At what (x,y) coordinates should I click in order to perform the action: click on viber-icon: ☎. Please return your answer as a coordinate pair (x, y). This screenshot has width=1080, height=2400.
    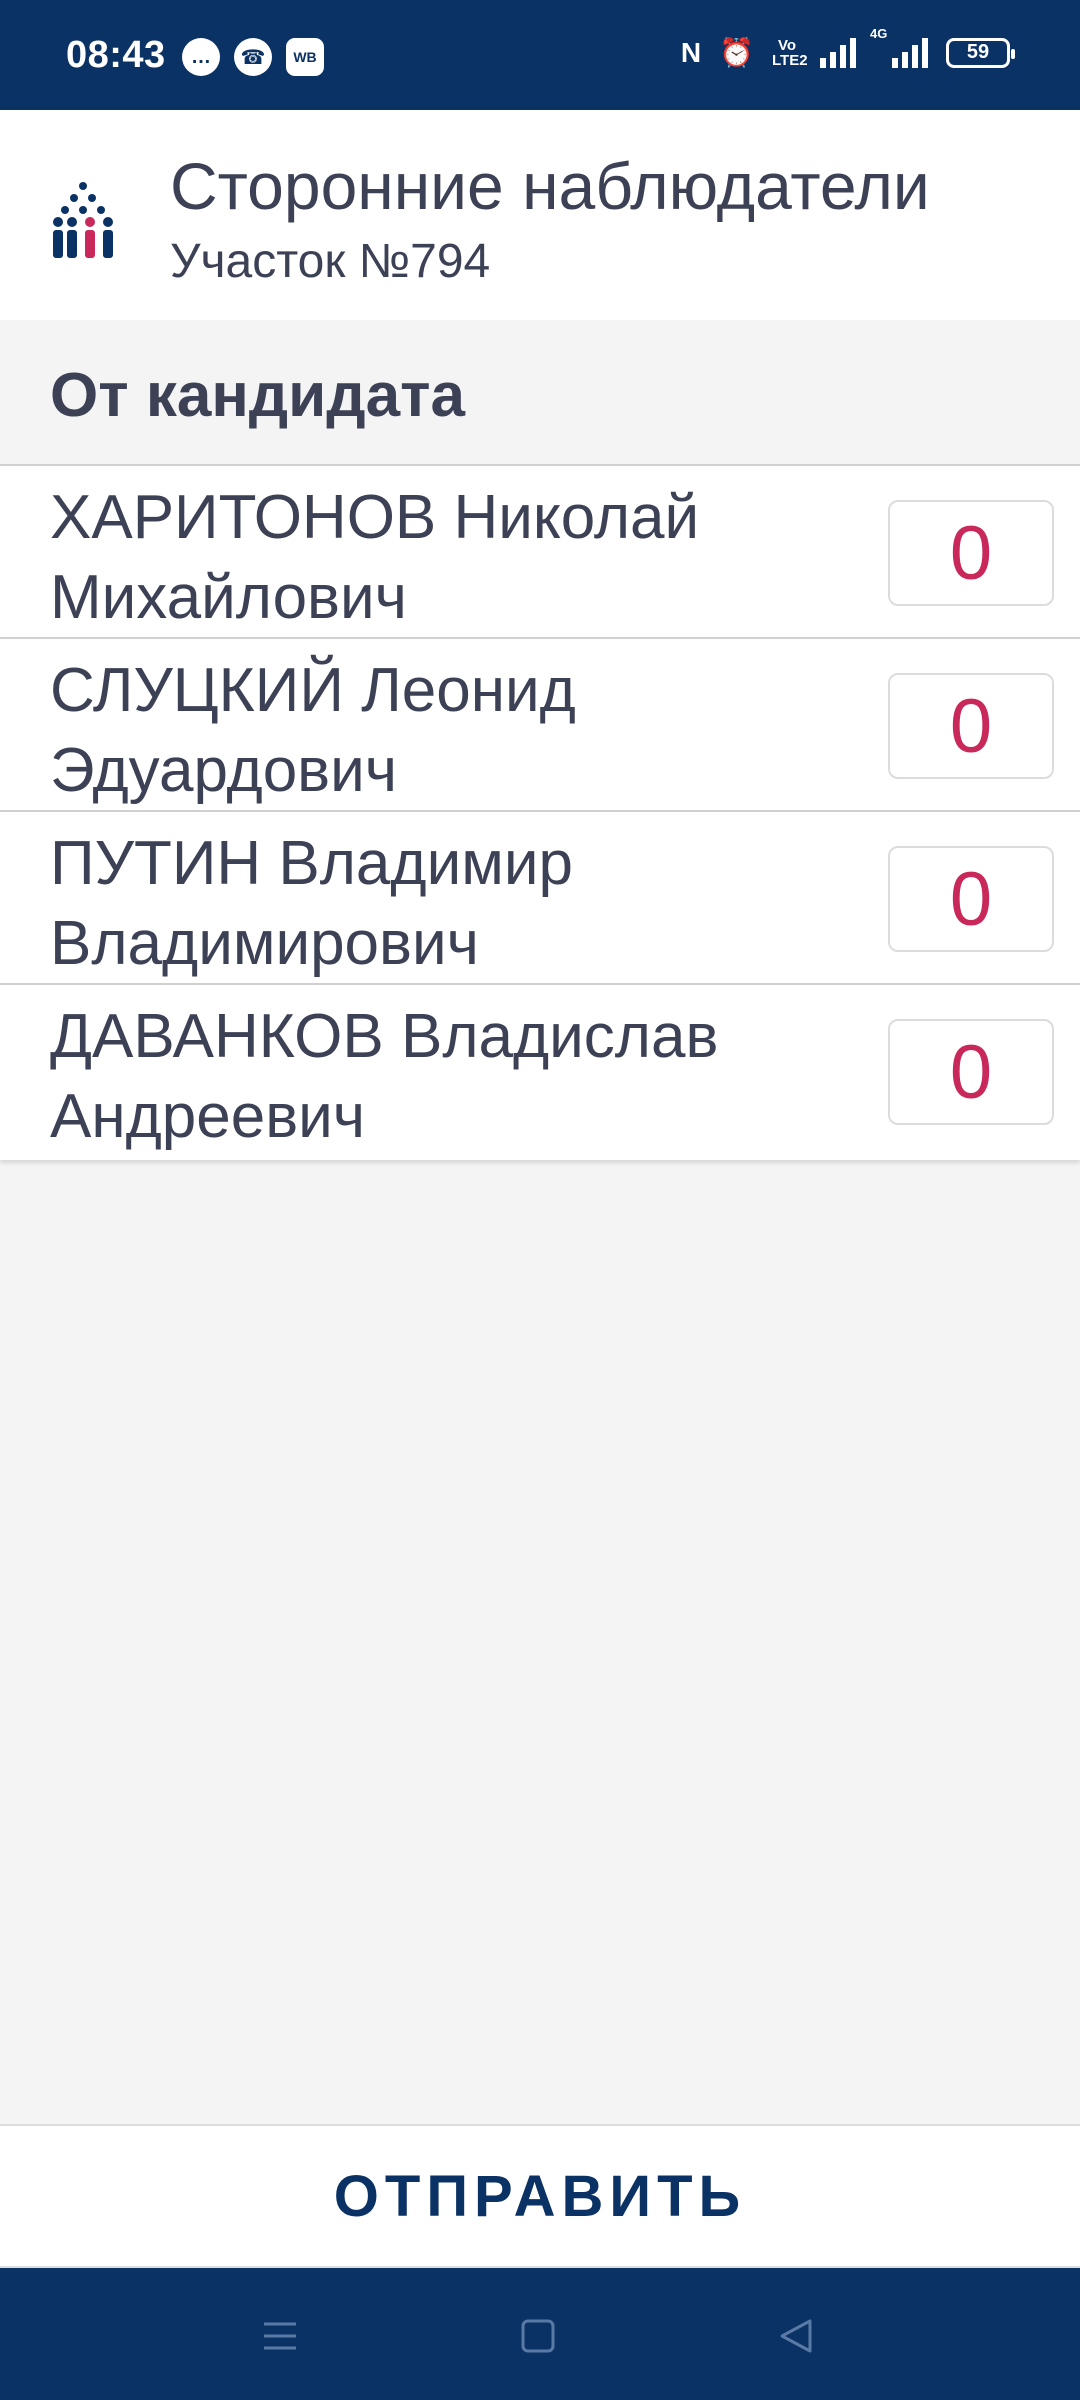
    Looking at the image, I should click on (253, 57).